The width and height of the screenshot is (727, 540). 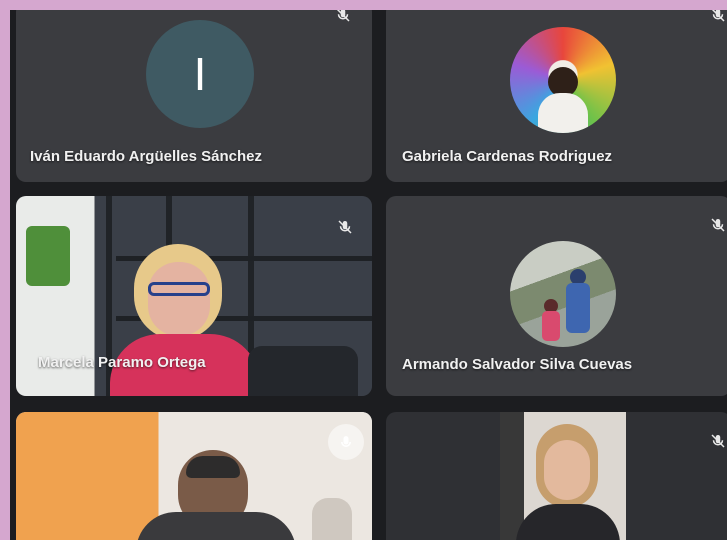 I want to click on pin-icon, so click(x=346, y=441).